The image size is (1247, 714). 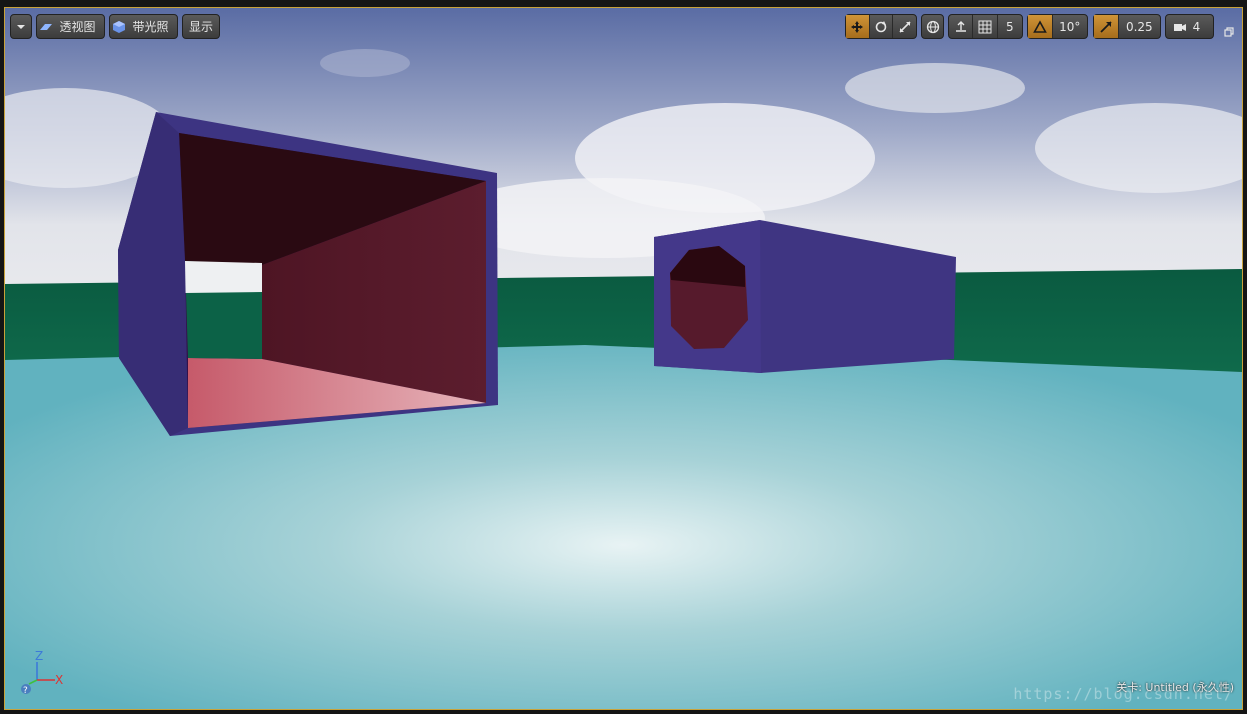 What do you see at coordinates (25, 691) in the screenshot?
I see `help-label: ?` at bounding box center [25, 691].